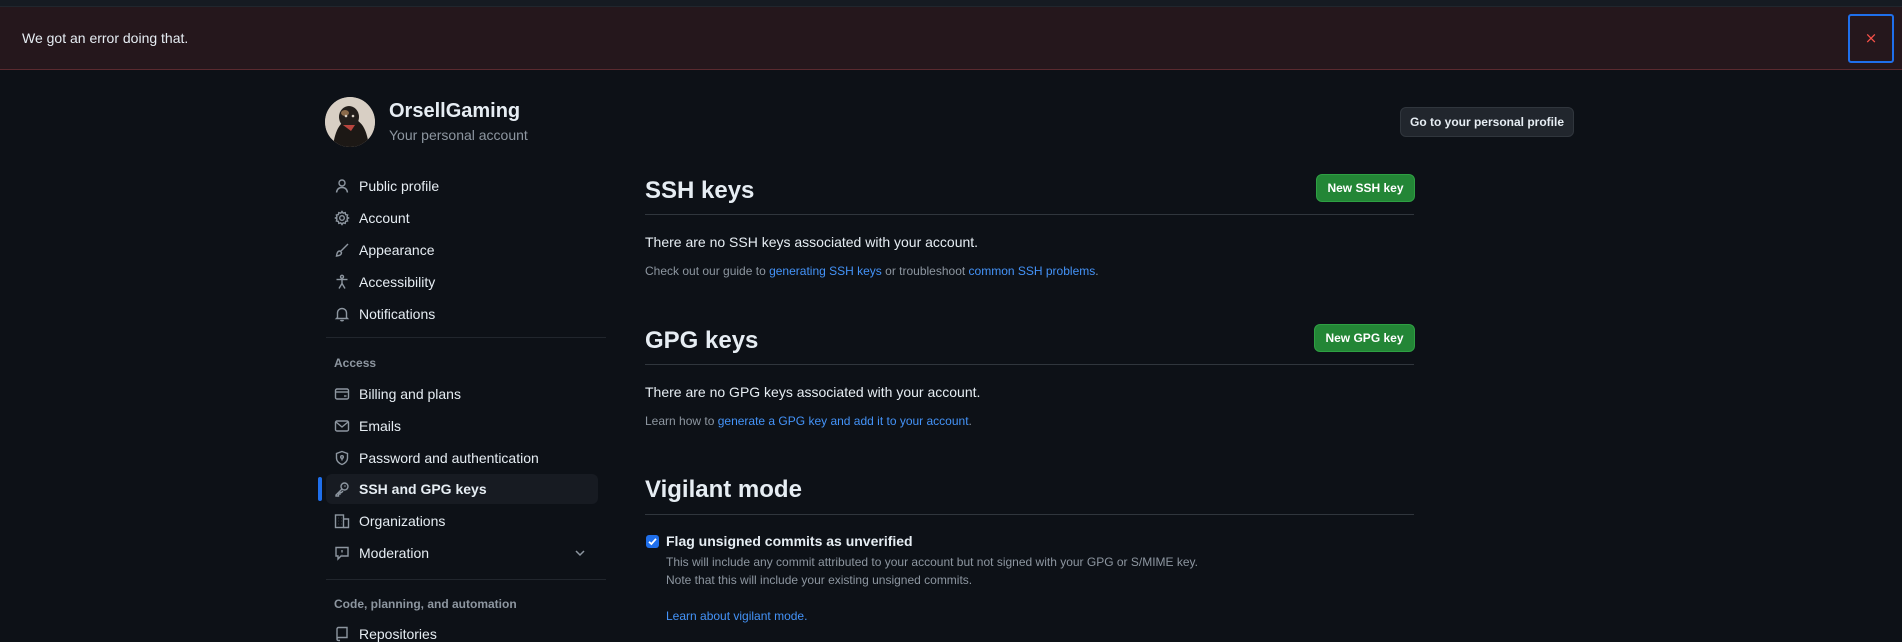 The image size is (1902, 642). What do you see at coordinates (736, 616) in the screenshot?
I see `learn-vigilant-mode-link: Learn about vigilant mode.` at bounding box center [736, 616].